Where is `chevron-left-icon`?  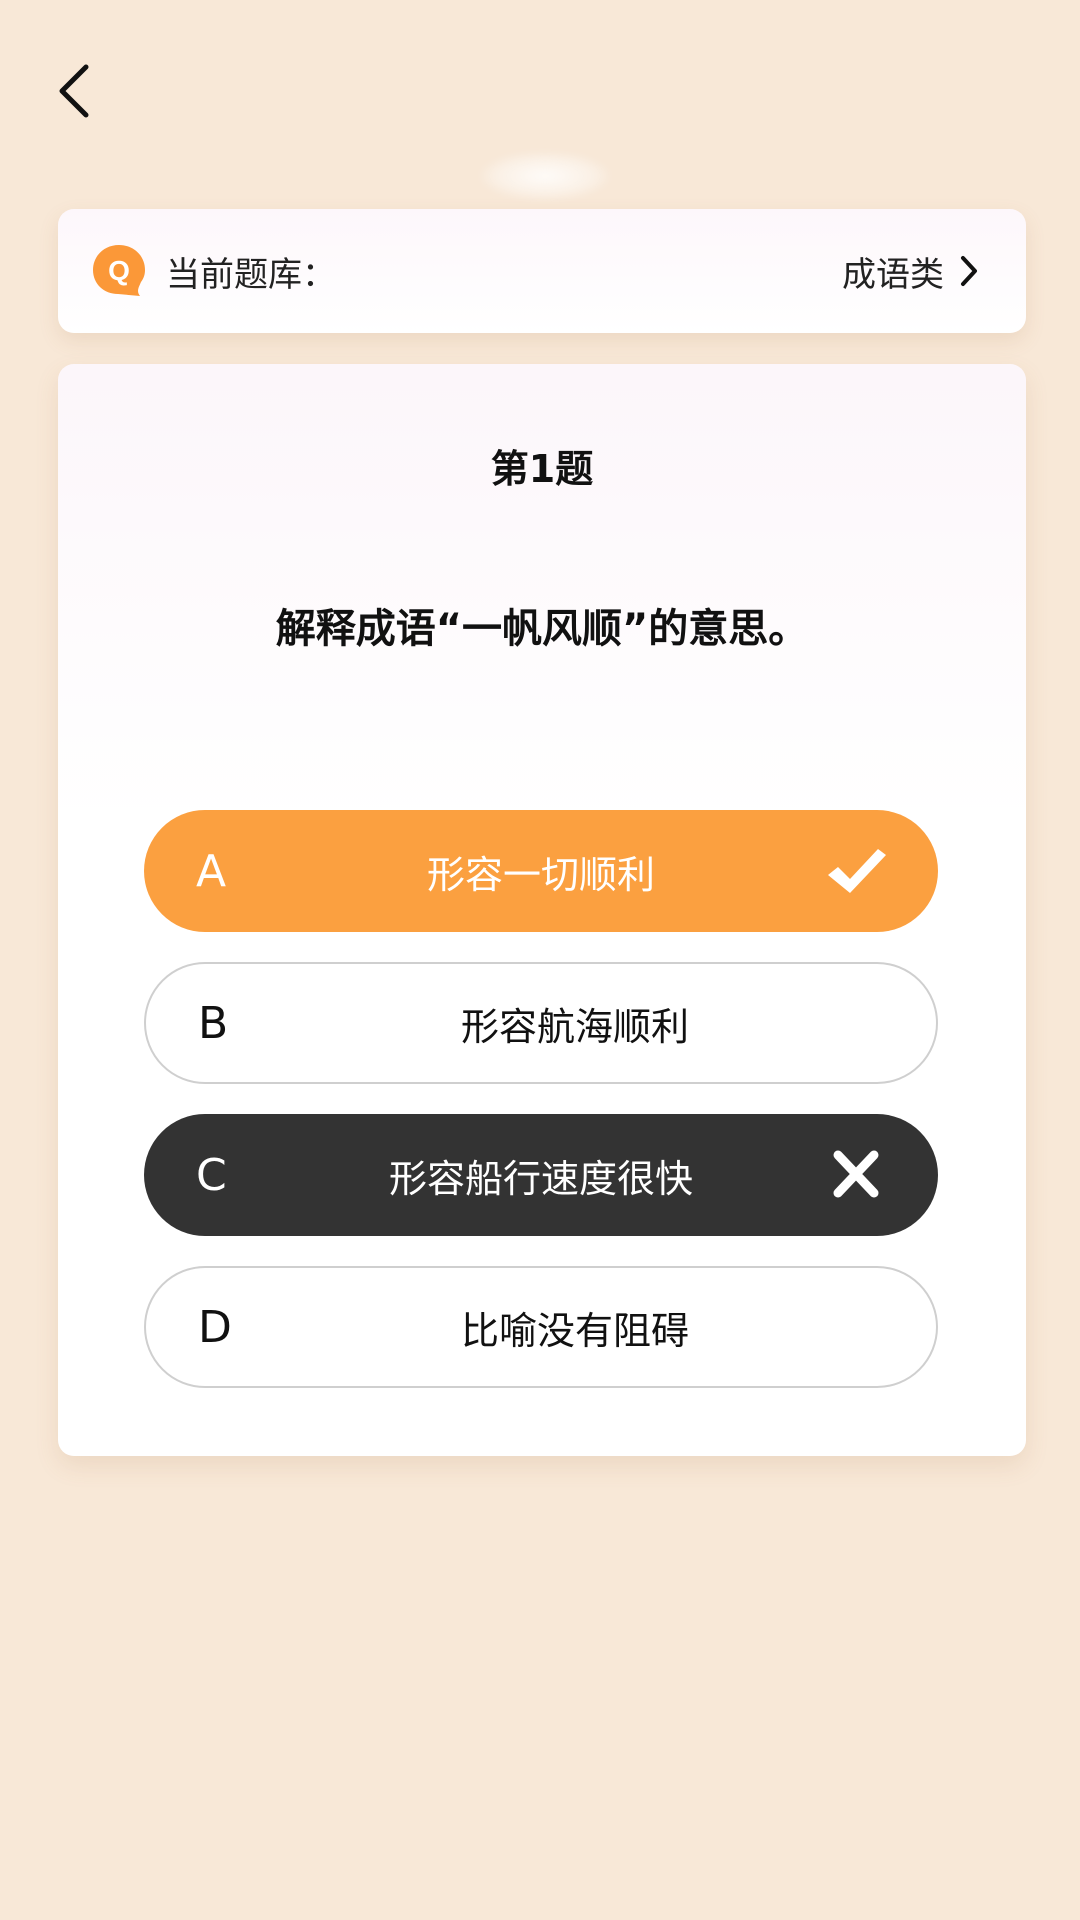 chevron-left-icon is located at coordinates (74, 91).